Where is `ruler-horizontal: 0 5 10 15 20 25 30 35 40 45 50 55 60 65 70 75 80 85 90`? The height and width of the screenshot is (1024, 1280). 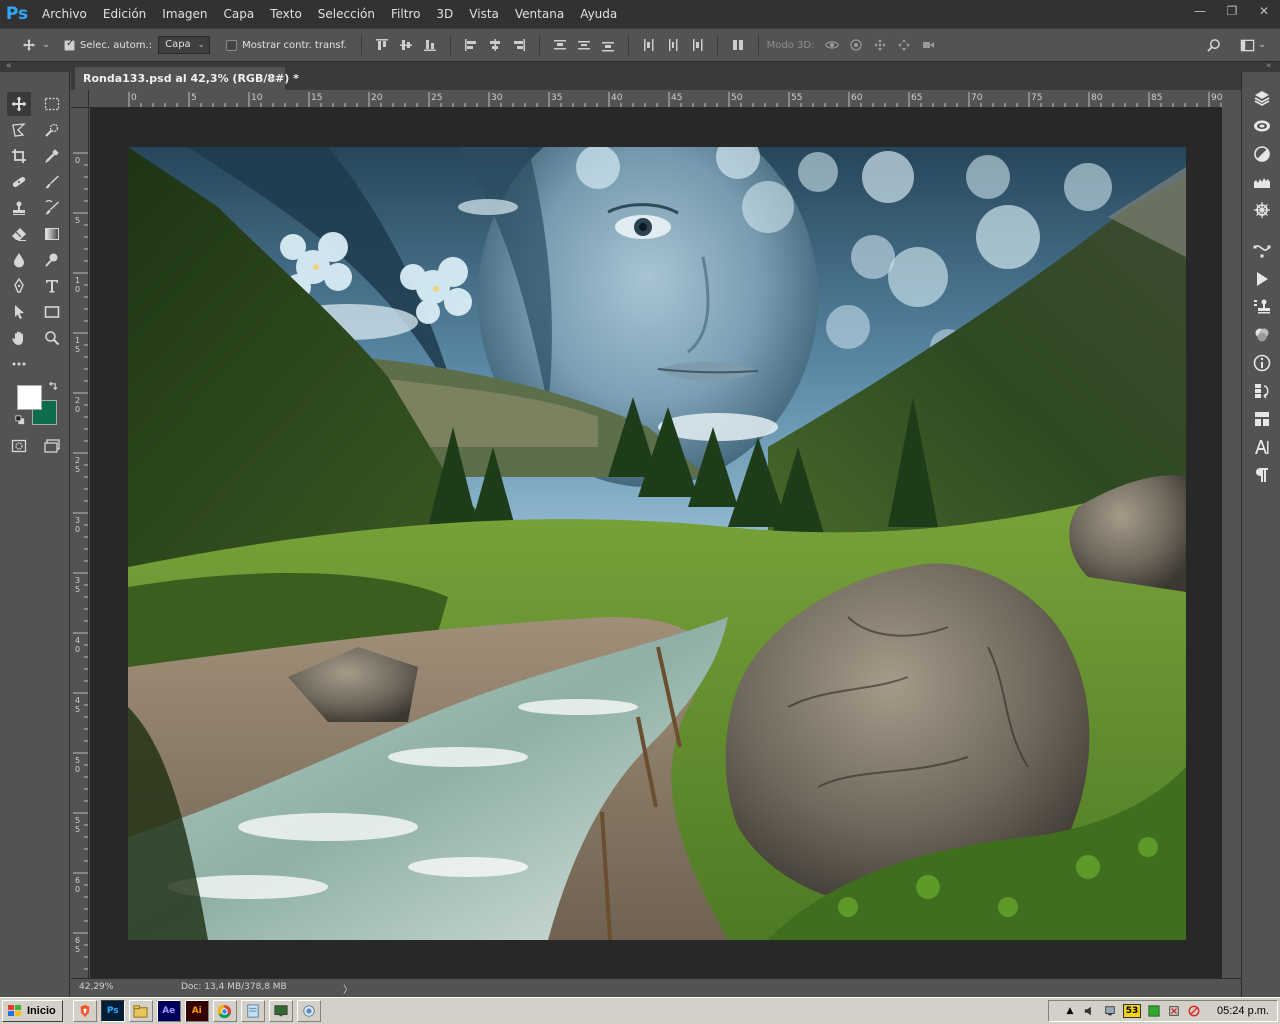 ruler-horizontal: 0 5 10 15 20 25 30 35 40 45 50 55 60 65 70 75 80 85 90 is located at coordinates (655, 99).